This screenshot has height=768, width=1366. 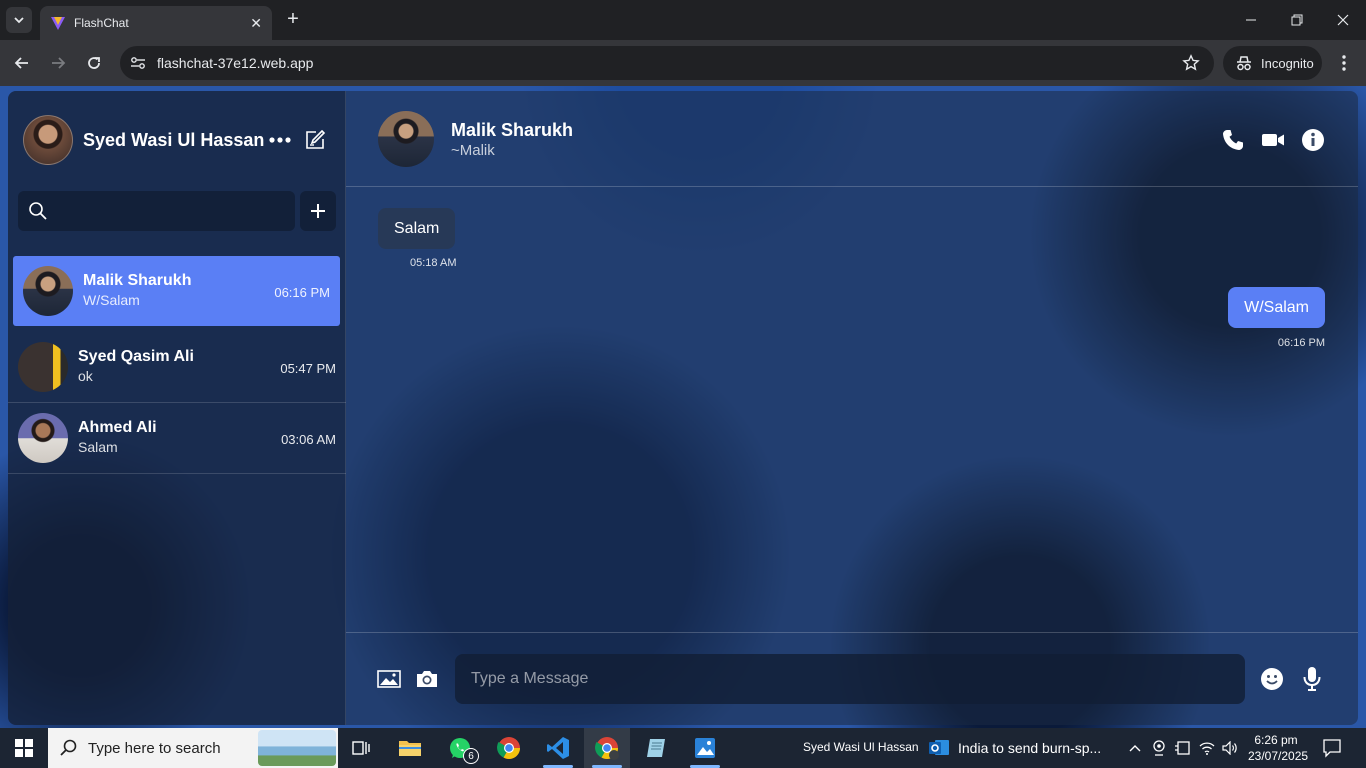 What do you see at coordinates (48, 140) in the screenshot?
I see `current-user-avatar` at bounding box center [48, 140].